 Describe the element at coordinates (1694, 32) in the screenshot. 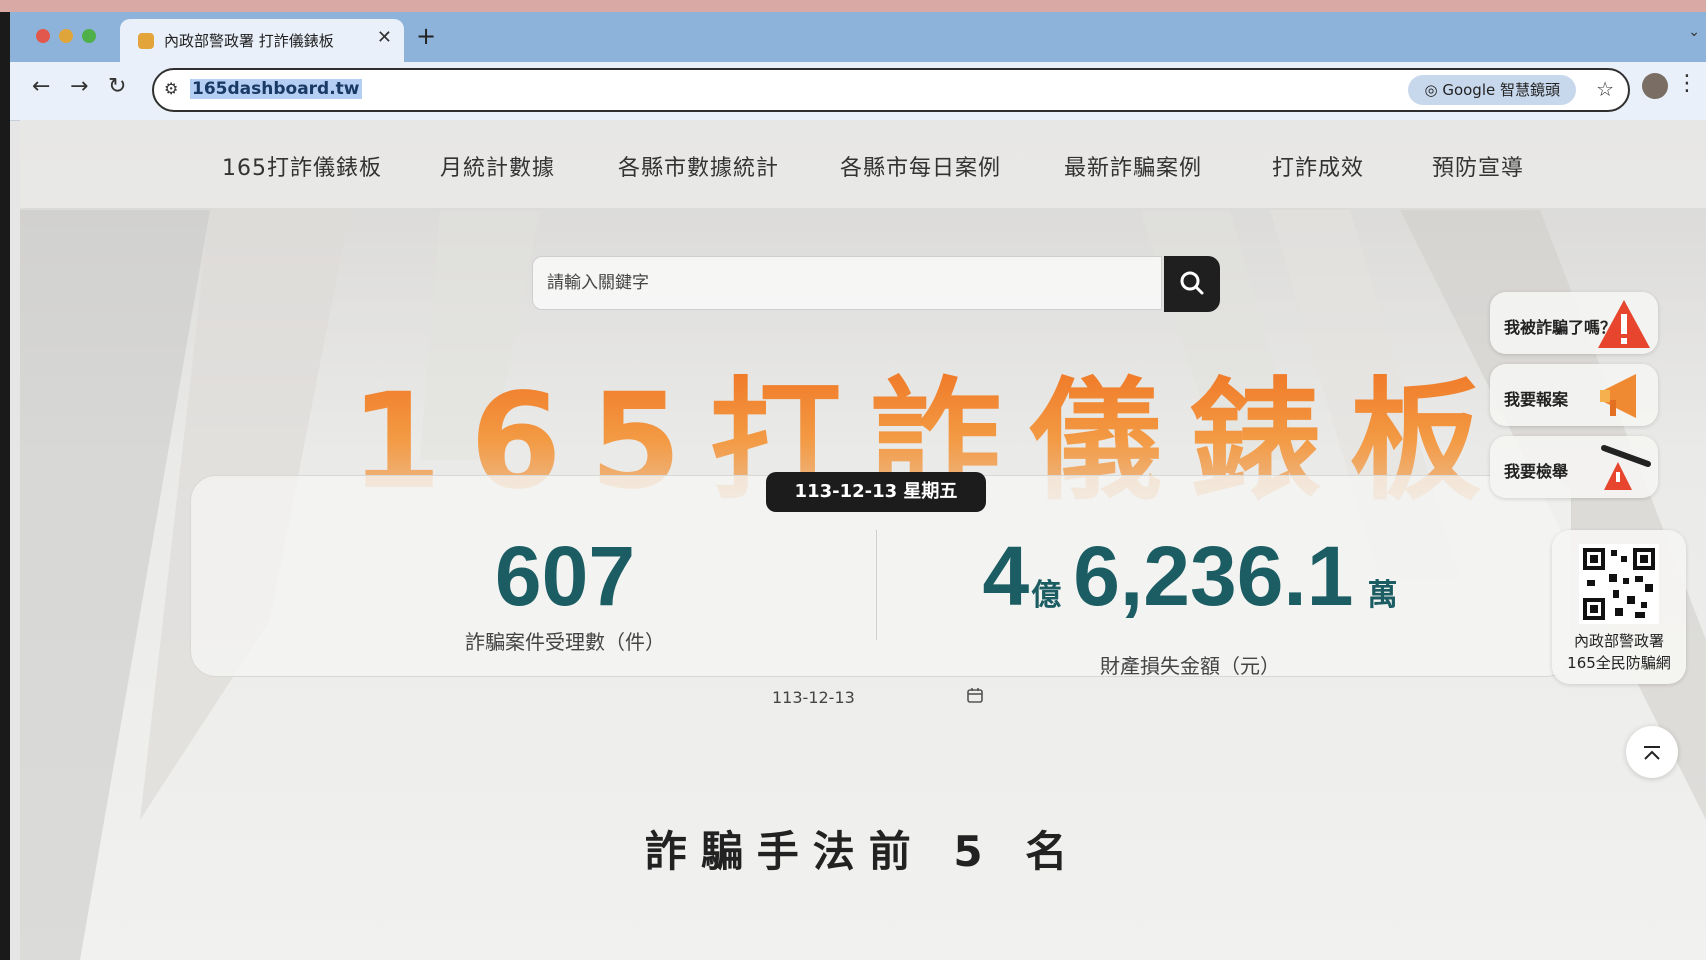

I see `tab-search-icon: ⌄` at that location.